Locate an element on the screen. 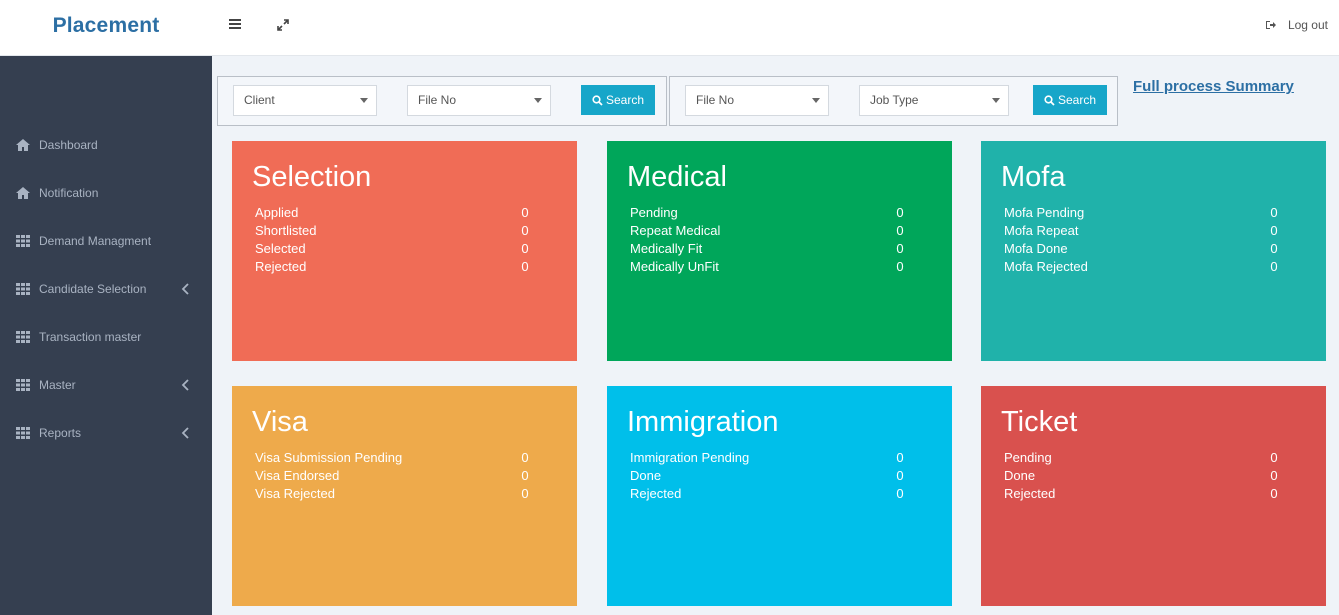 The image size is (1339, 615). sidebar-item-candidate-selection: Candidate Selection is located at coordinates (106, 289).